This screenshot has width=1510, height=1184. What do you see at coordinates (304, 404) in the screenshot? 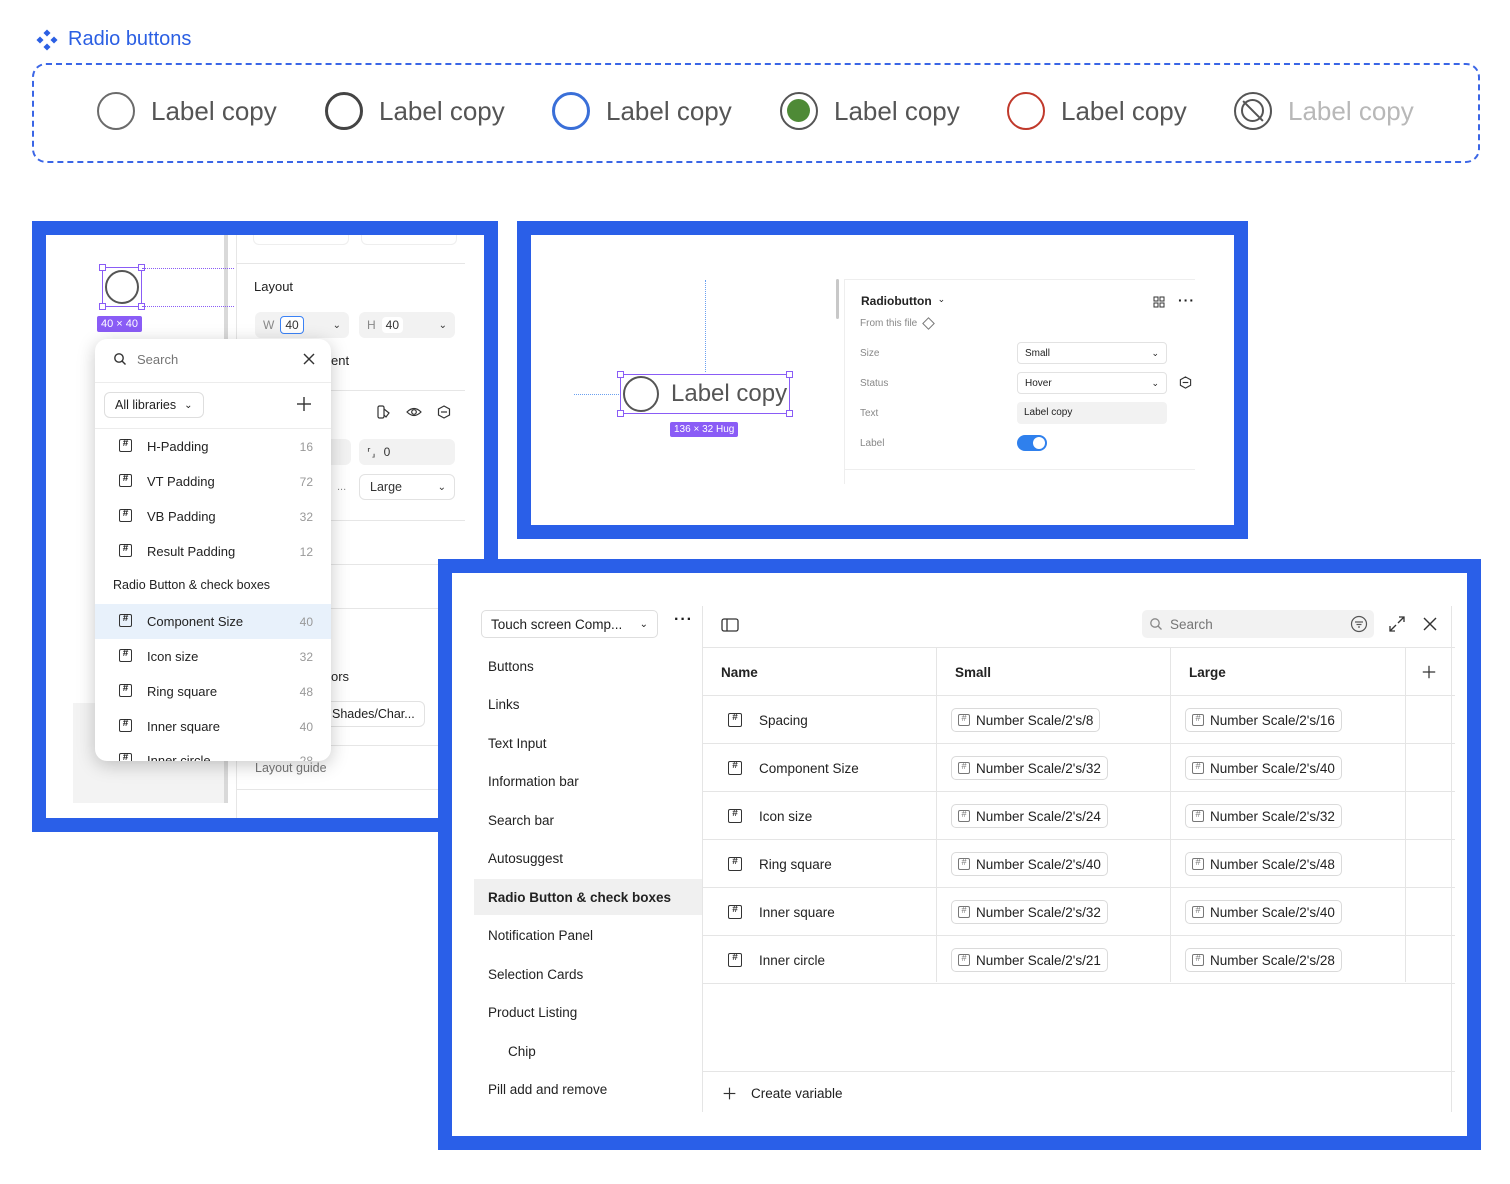
I see `add-icon` at bounding box center [304, 404].